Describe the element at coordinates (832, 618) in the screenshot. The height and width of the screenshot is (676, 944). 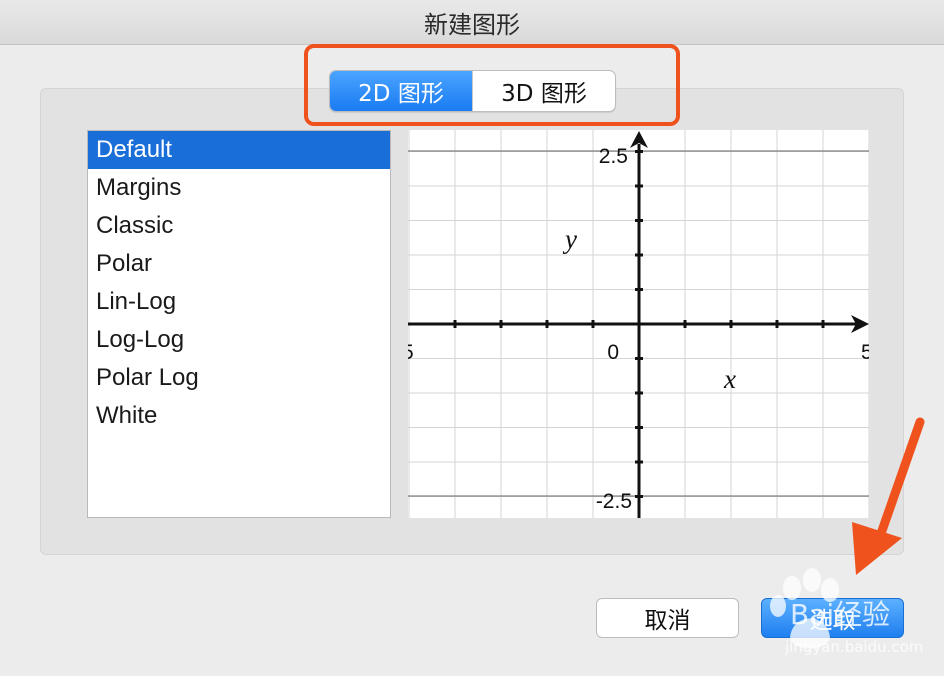
I see `ok-button: 选取` at that location.